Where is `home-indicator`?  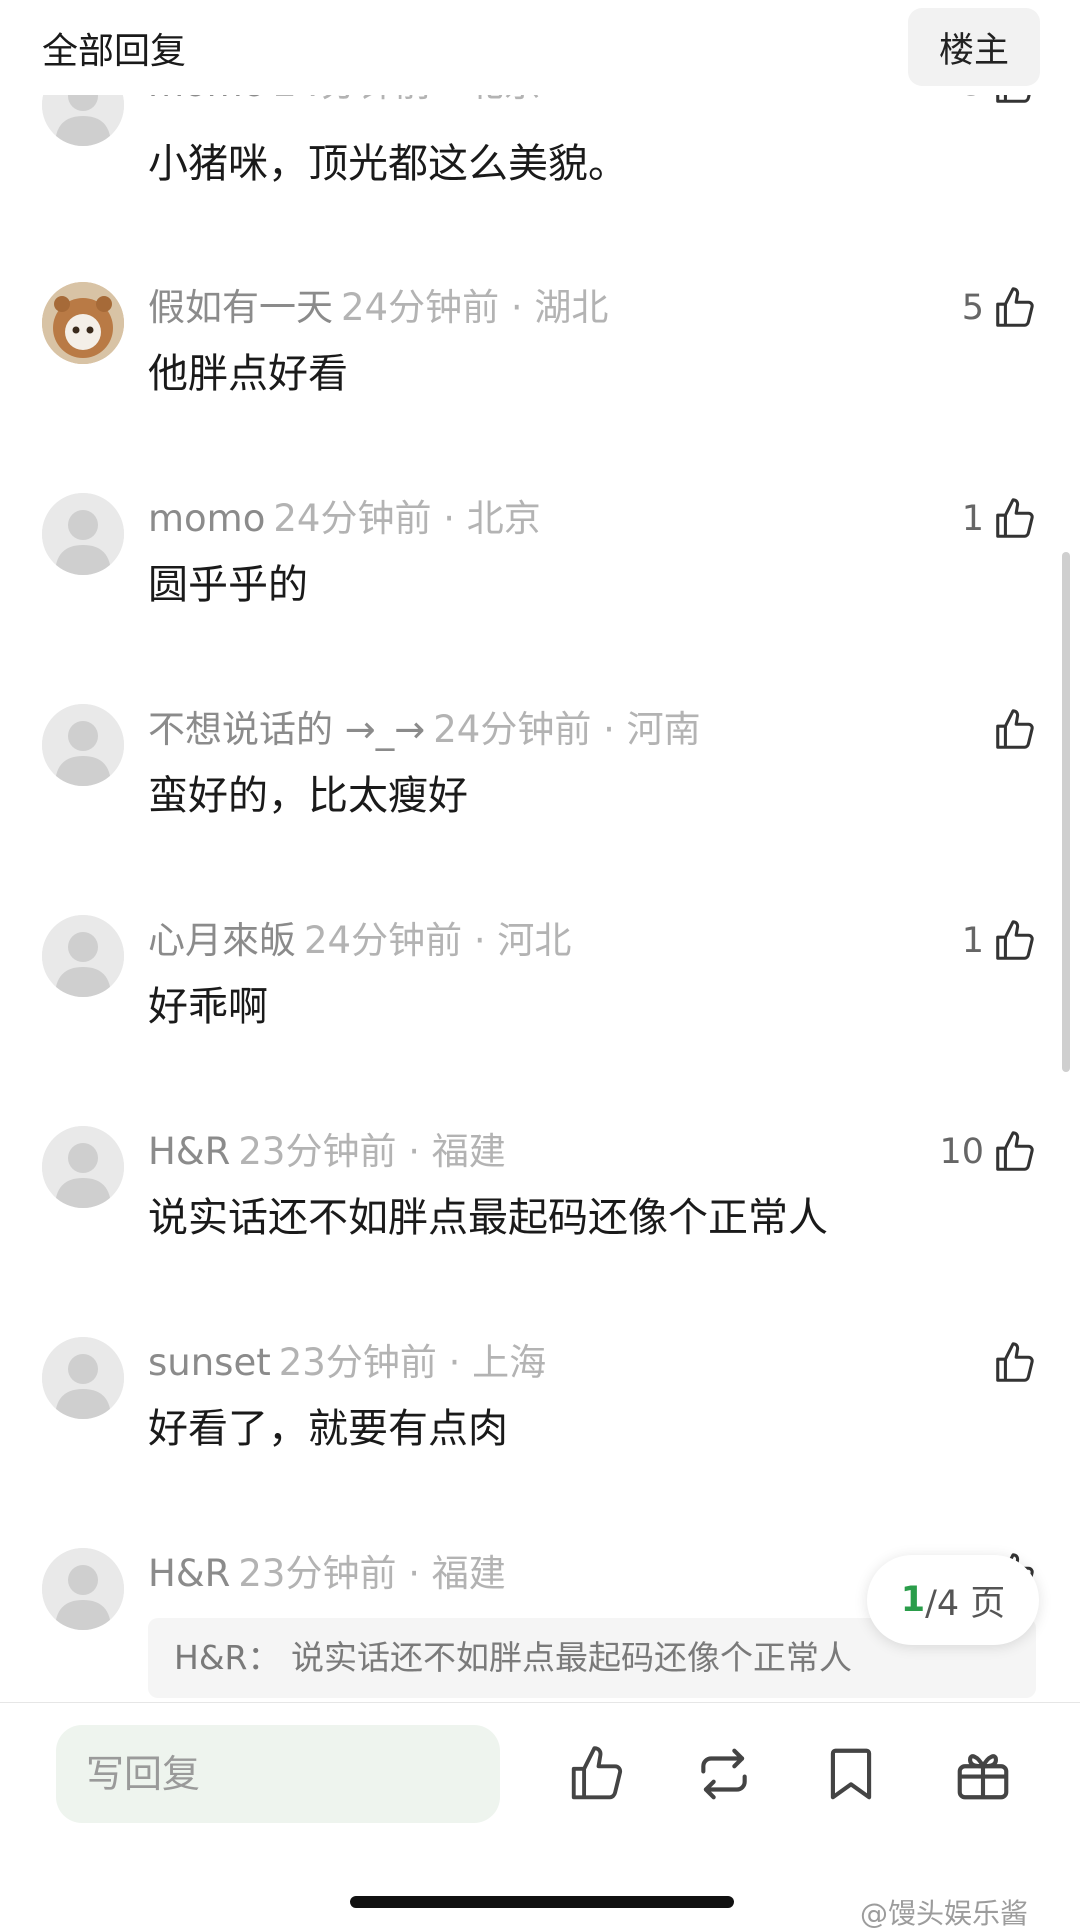
home-indicator is located at coordinates (542, 1902).